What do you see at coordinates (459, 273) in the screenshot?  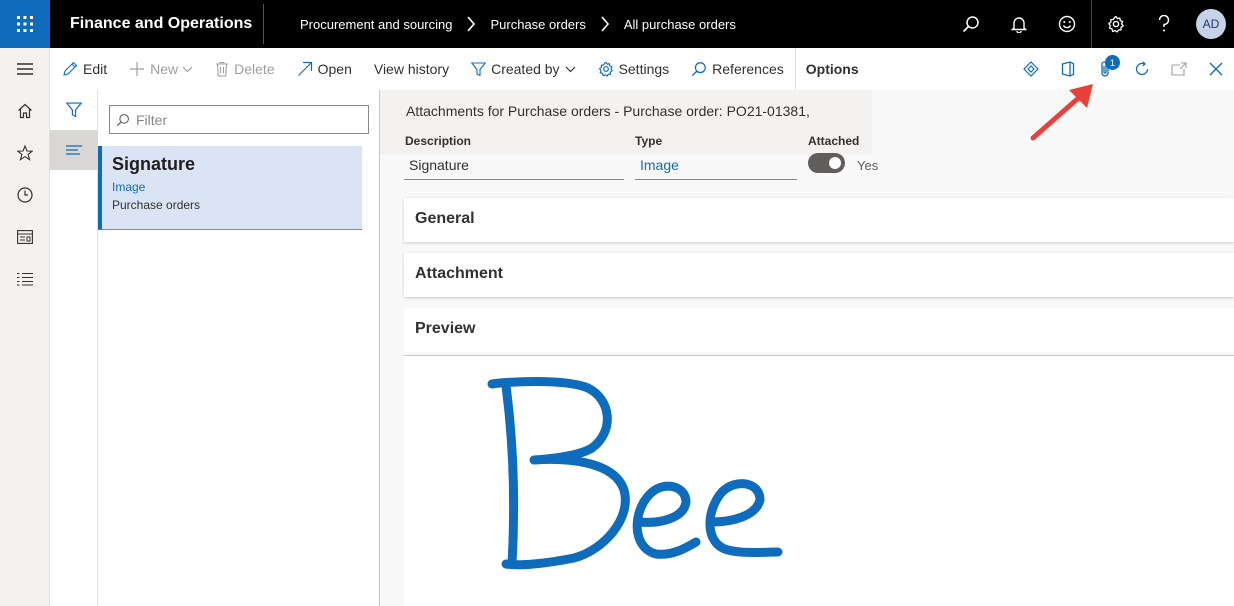 I see `fasttab-attachment-title: Attachment` at bounding box center [459, 273].